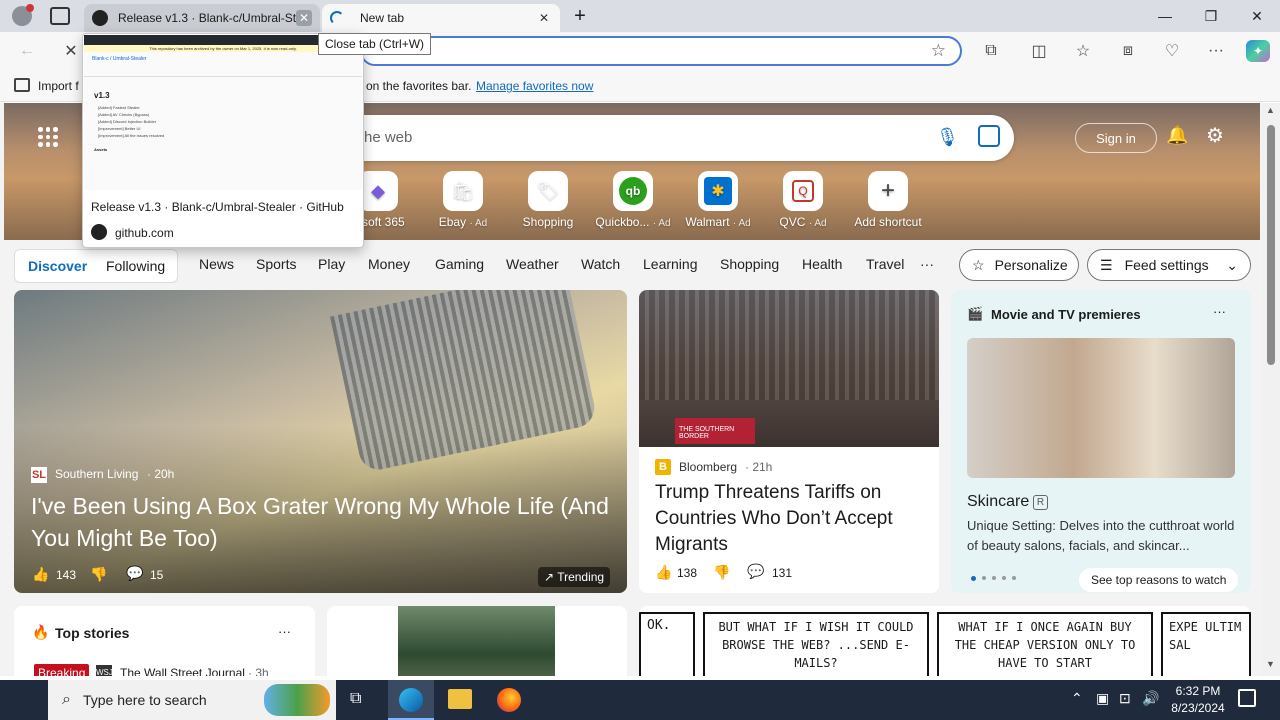  Describe the element at coordinates (1150, 698) in the screenshot. I see `volume-icon: 🔊` at that location.